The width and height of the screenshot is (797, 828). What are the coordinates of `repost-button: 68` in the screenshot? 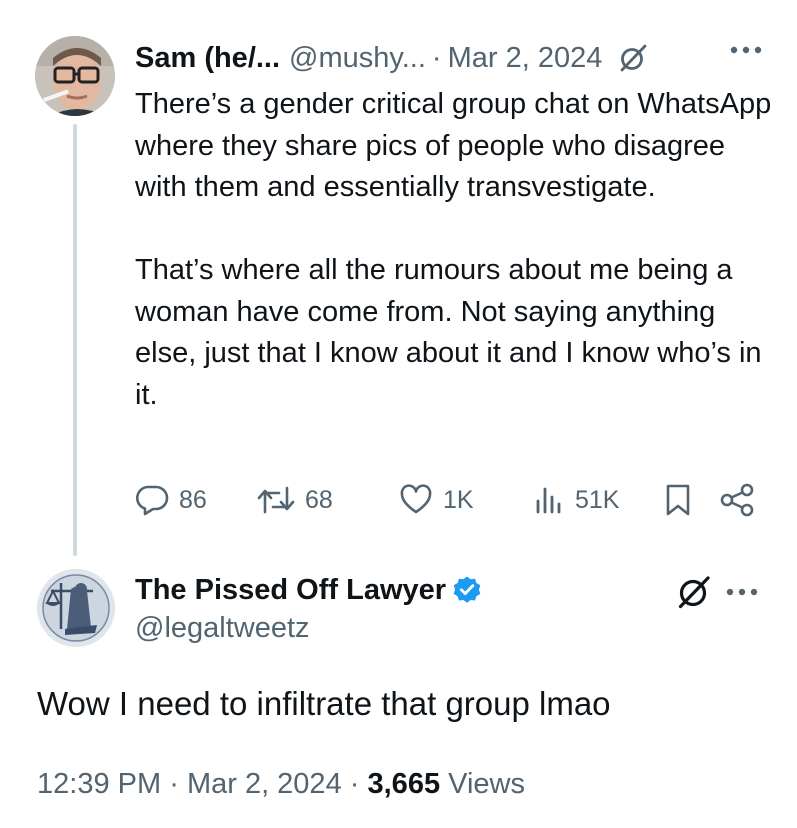 It's located at (295, 500).